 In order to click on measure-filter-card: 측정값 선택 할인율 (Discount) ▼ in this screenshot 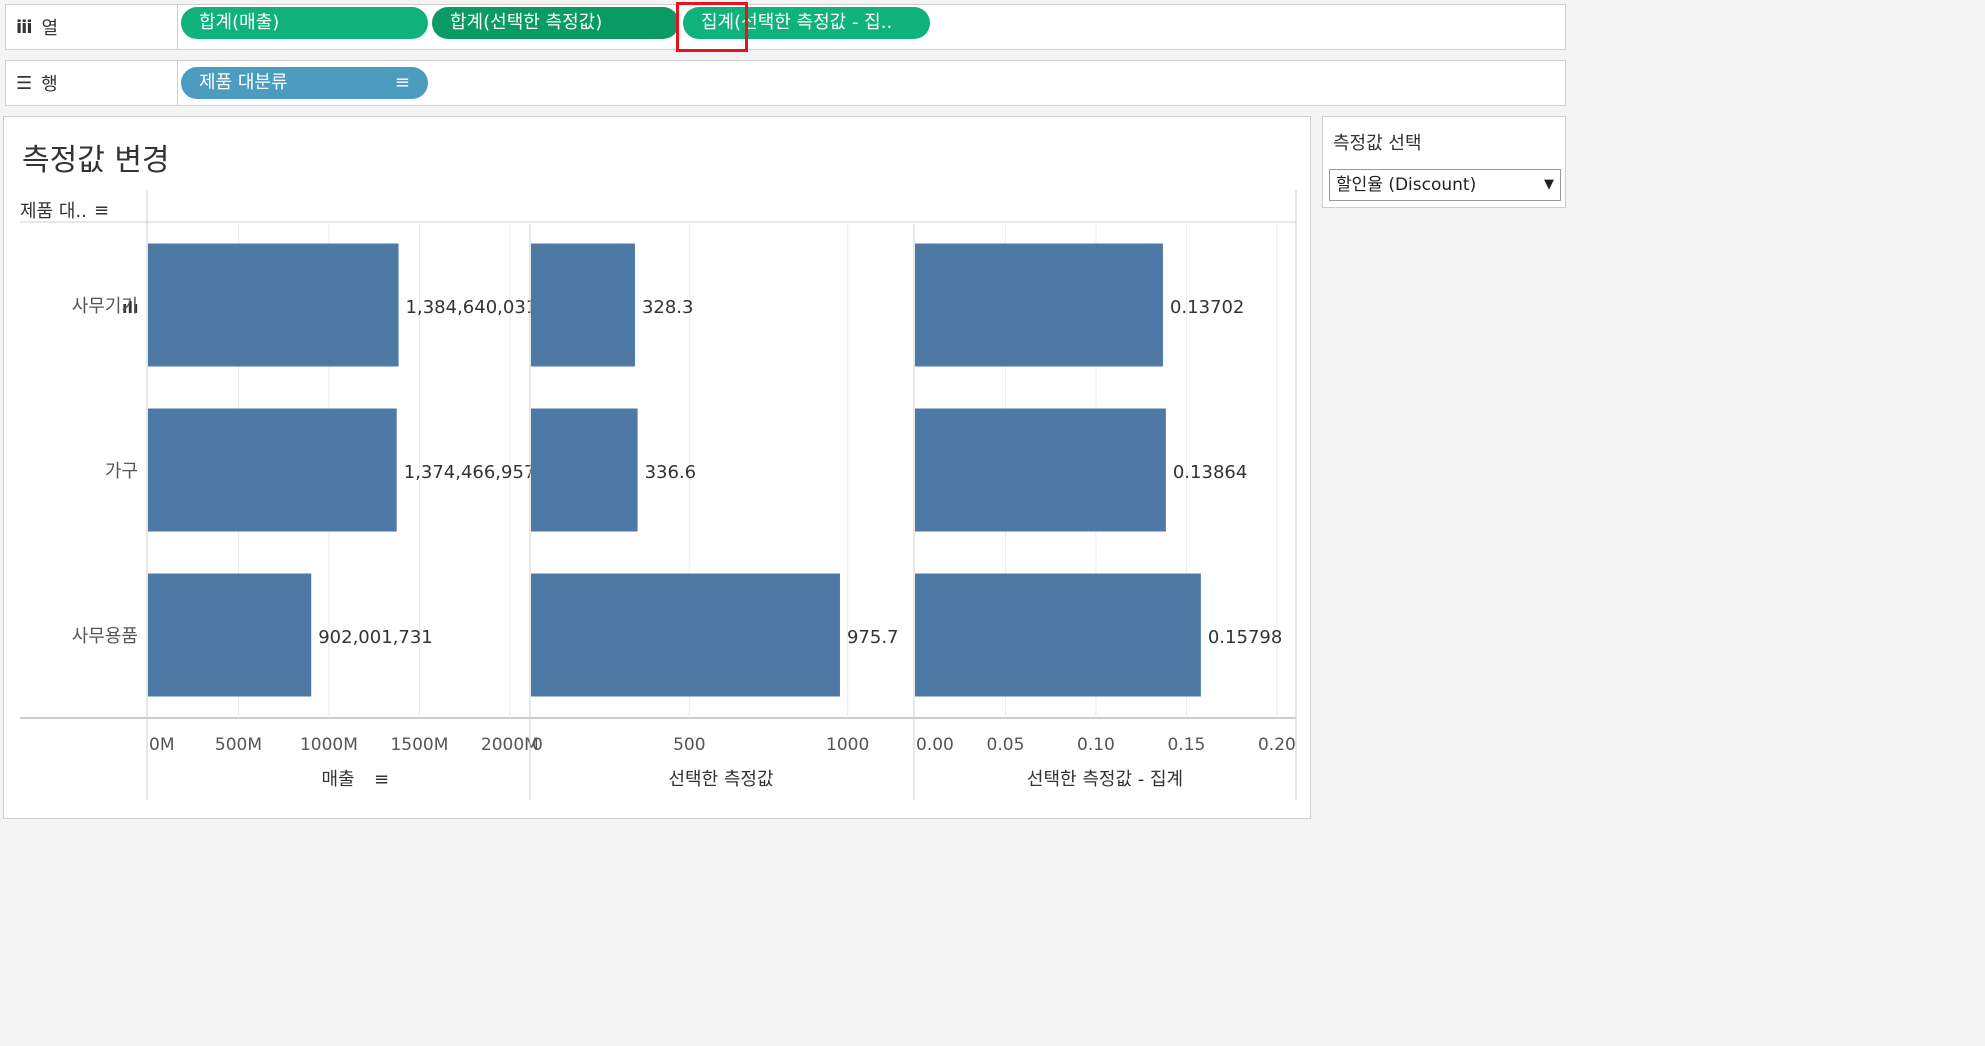, I will do `click(1444, 162)`.